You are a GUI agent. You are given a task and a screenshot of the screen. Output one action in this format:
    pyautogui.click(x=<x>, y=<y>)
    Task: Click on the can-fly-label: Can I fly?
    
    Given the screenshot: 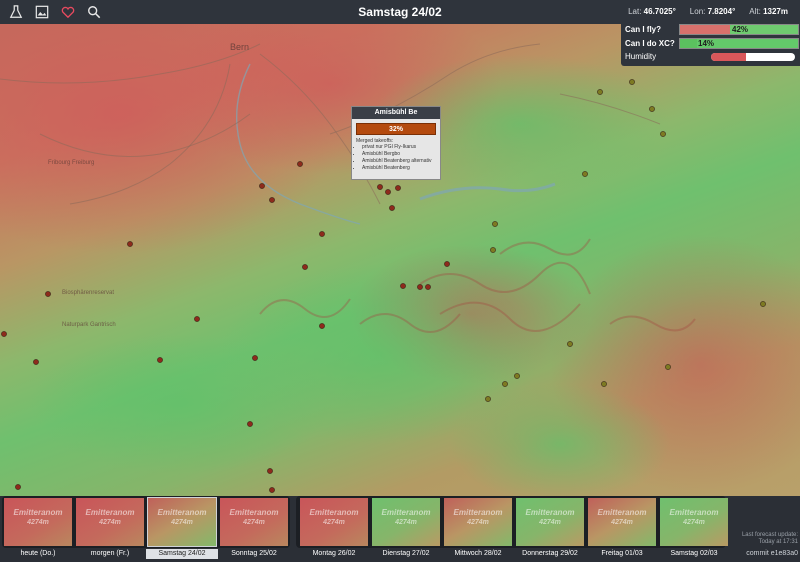 What is the action you would take?
    pyautogui.click(x=643, y=29)
    